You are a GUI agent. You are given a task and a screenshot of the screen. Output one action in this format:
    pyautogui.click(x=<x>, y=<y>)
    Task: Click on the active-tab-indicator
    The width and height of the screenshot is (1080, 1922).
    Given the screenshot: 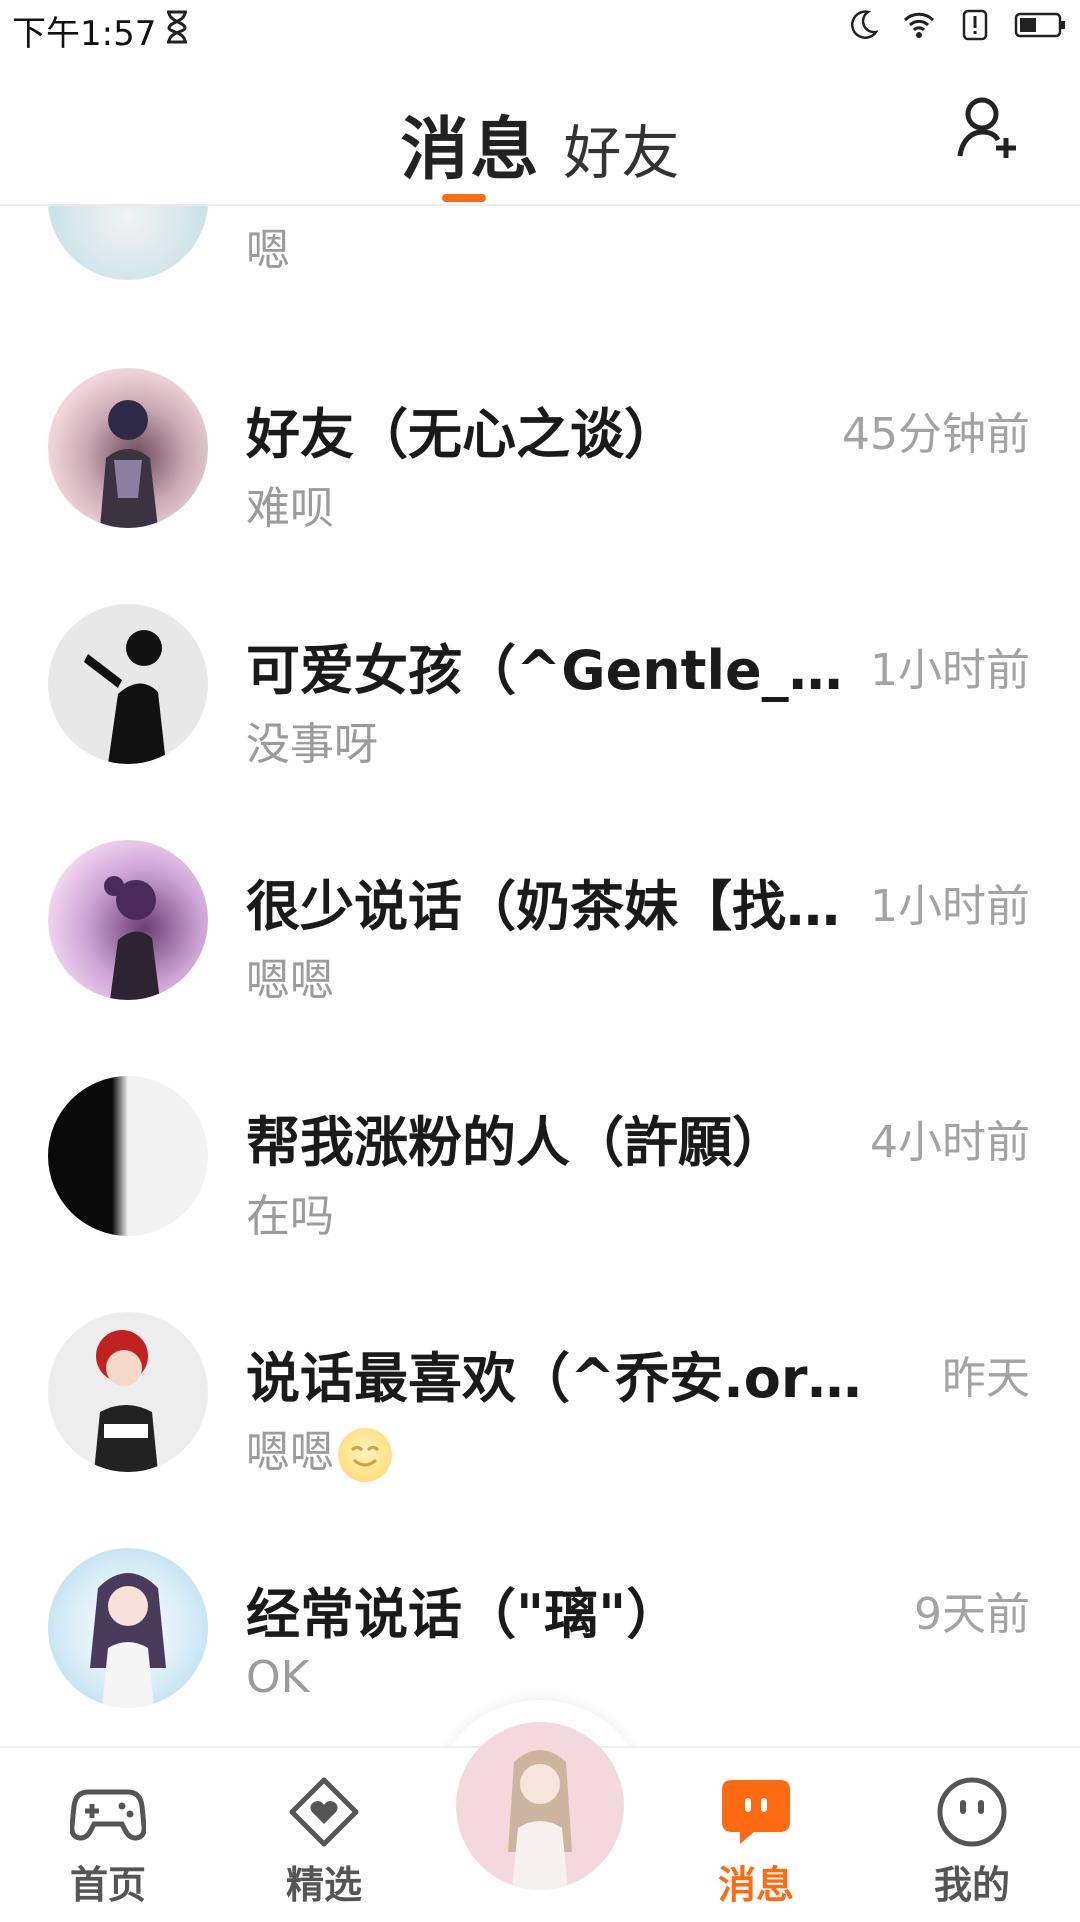 What is the action you would take?
    pyautogui.click(x=464, y=198)
    